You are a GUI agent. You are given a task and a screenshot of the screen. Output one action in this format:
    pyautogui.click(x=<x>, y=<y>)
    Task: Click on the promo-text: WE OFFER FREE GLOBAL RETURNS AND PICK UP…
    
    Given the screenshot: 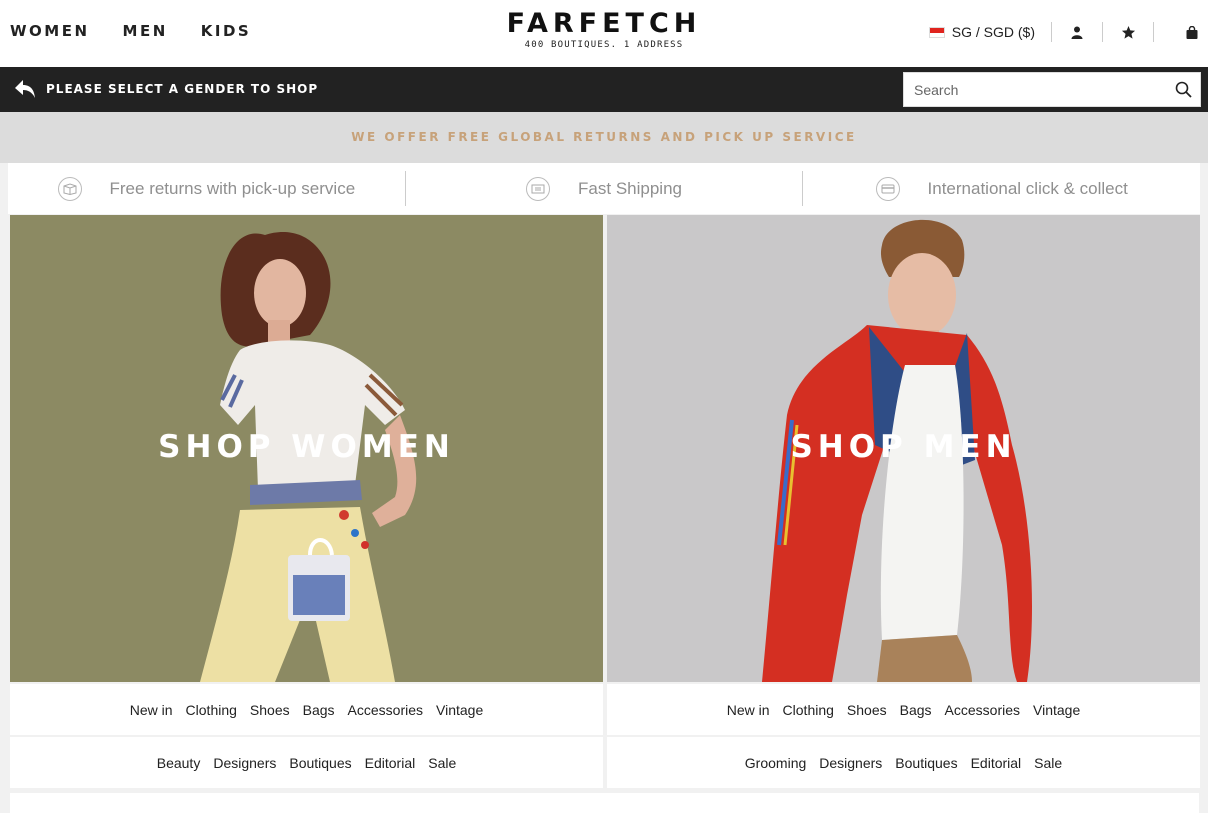 What is the action you would take?
    pyautogui.click(x=604, y=137)
    